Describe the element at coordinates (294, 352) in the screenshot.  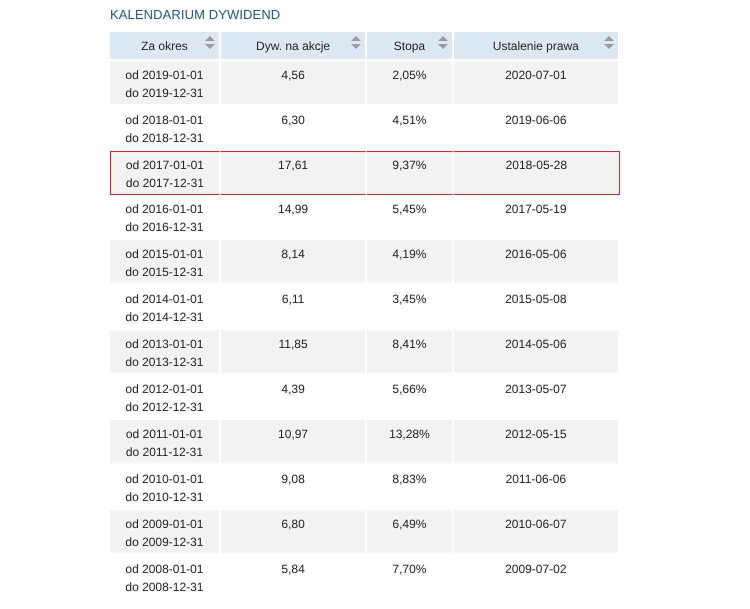
I see `table-cell: 11,85` at that location.